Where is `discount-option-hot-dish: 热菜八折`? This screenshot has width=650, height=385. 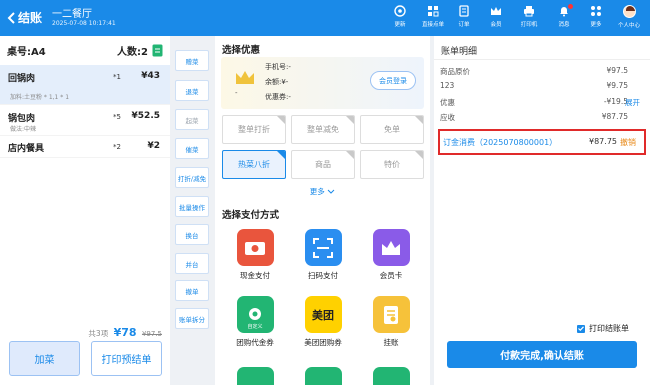
discount-option-hot-dish: 热菜八折 is located at coordinates (254, 164).